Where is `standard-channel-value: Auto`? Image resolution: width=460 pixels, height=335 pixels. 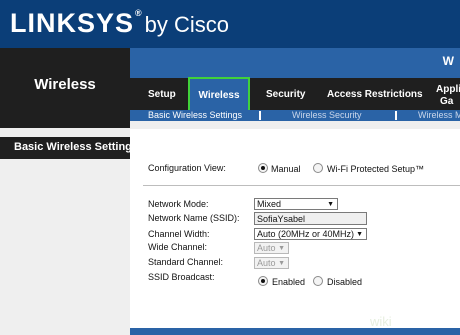 standard-channel-value: Auto is located at coordinates (266, 263).